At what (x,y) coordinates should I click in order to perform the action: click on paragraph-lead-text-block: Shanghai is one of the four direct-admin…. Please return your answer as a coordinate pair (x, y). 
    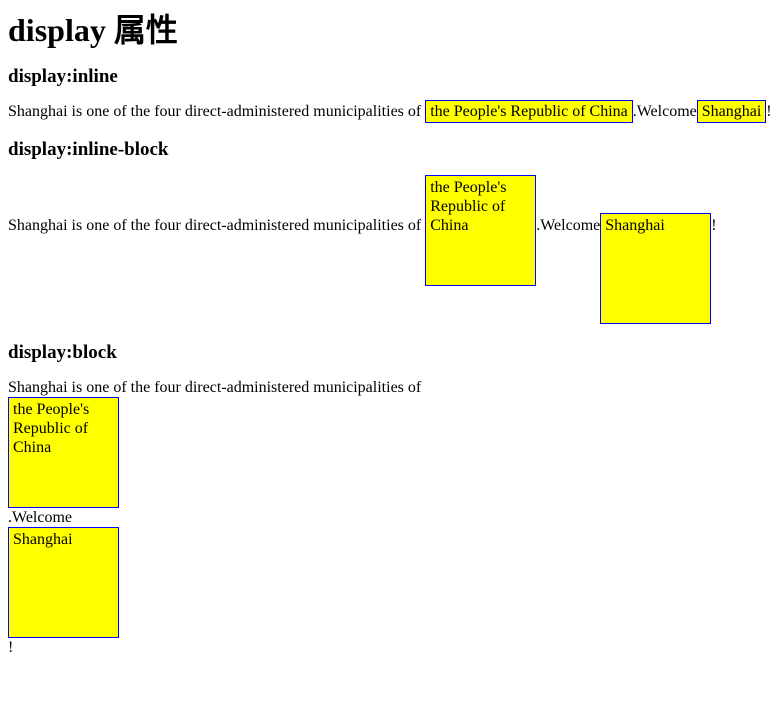
    Looking at the image, I should click on (215, 387).